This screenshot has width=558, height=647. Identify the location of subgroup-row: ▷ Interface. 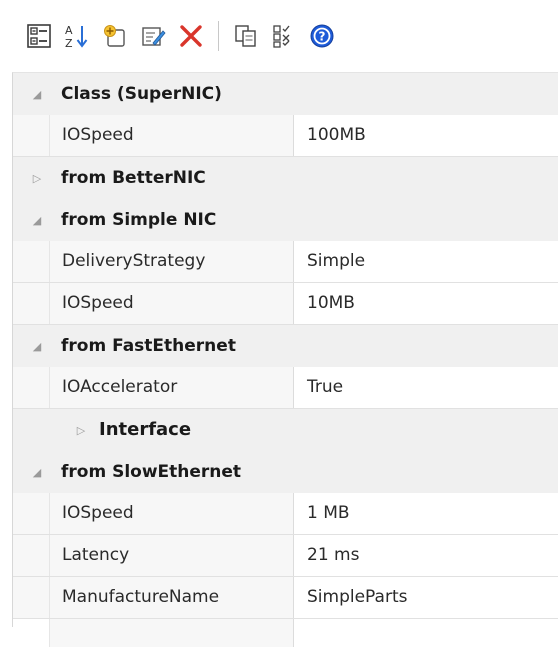
(285, 430).